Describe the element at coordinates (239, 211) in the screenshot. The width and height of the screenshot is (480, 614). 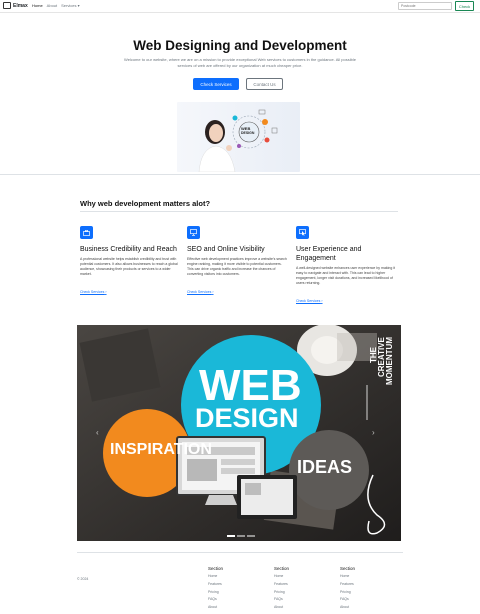
I see `features-rule` at that location.